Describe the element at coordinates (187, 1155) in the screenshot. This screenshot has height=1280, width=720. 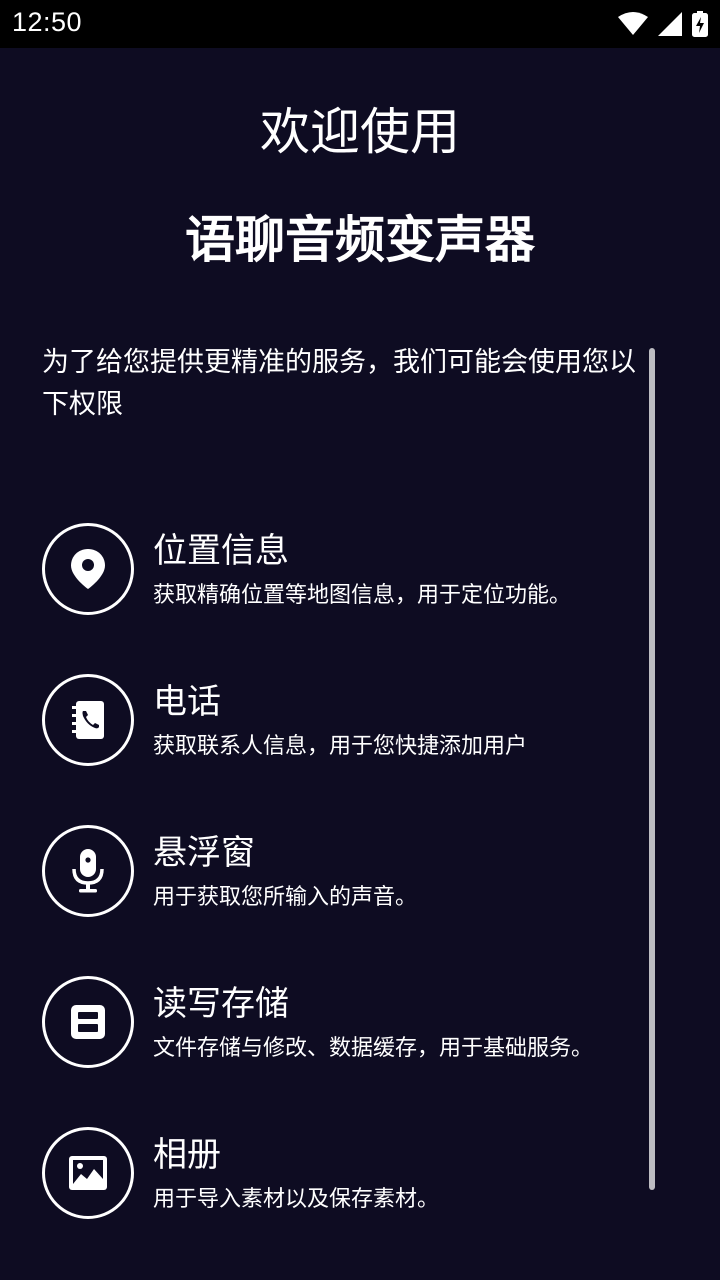
I see `permission-title: 相册` at that location.